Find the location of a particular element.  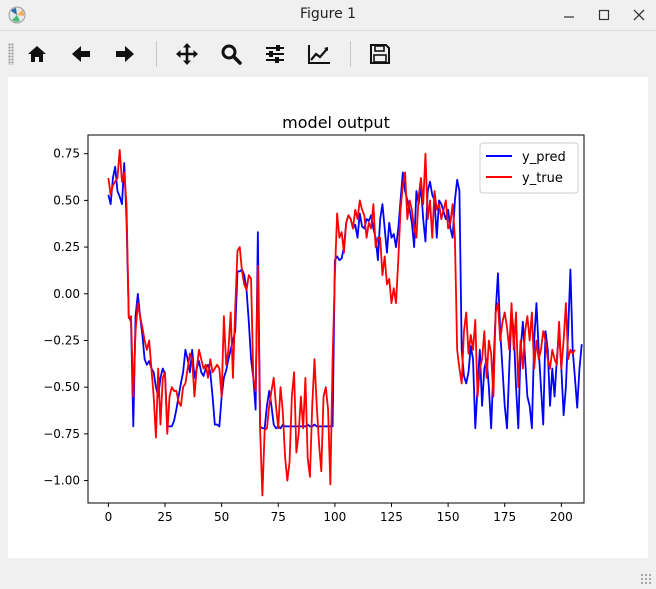

arrow-left-icon is located at coordinates (81, 54).